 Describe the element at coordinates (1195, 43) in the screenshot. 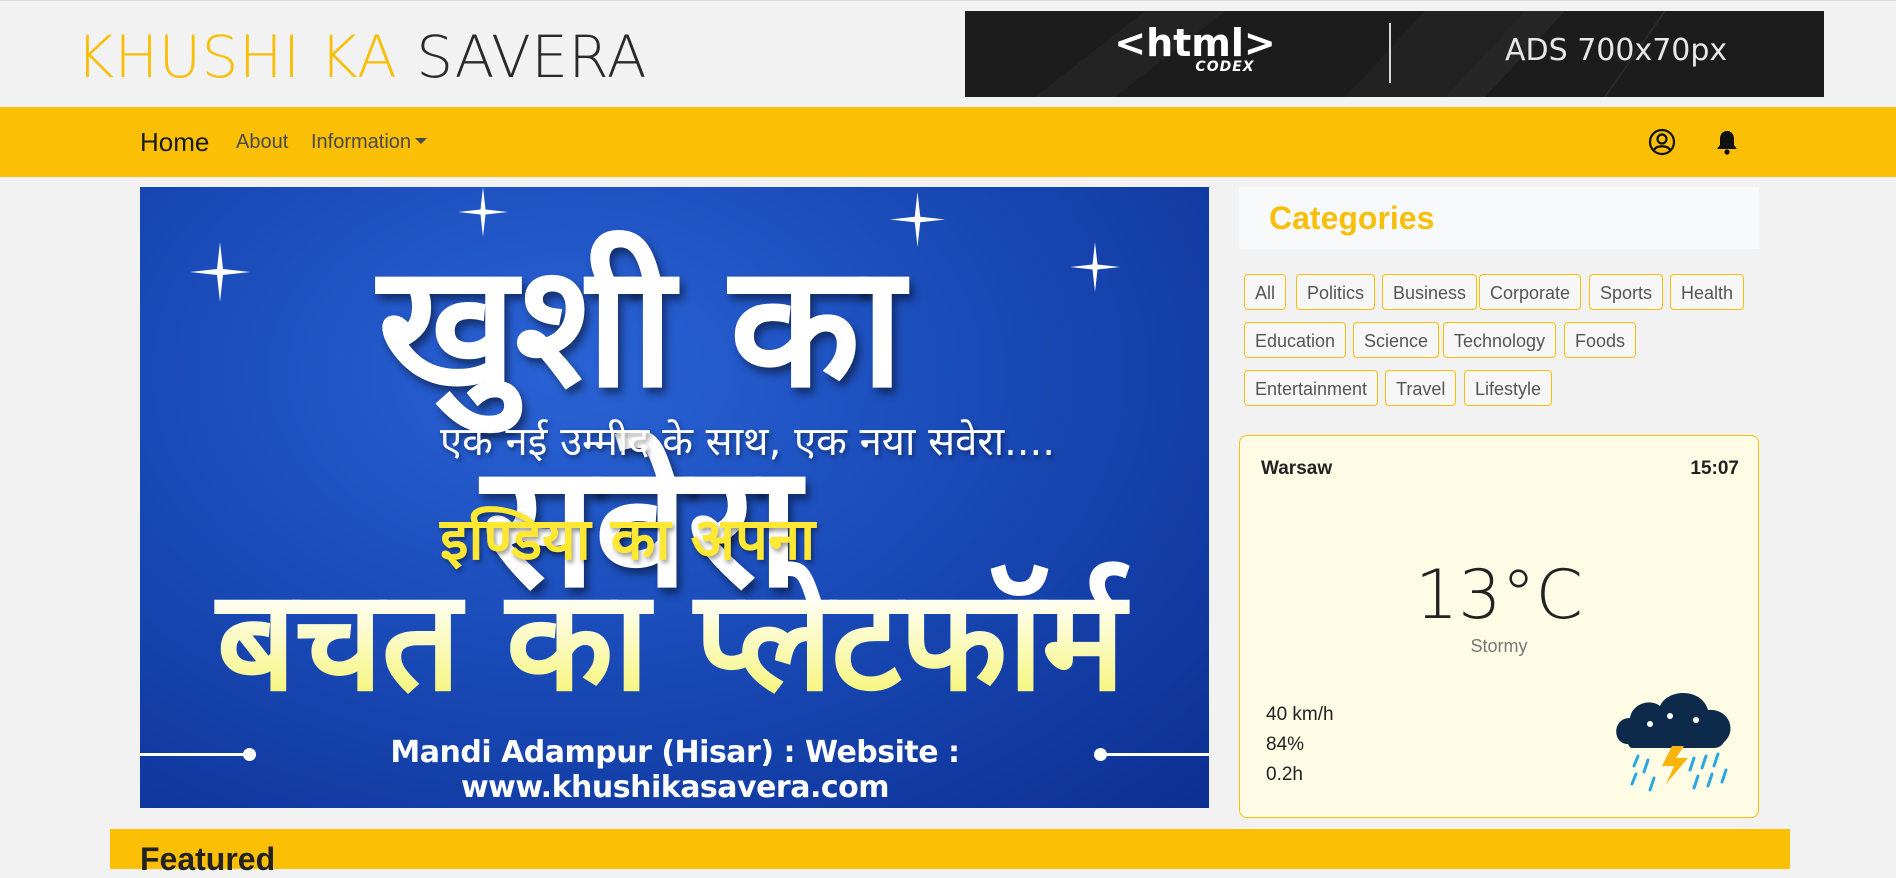

I see `ad-logo-main: <html>` at that location.